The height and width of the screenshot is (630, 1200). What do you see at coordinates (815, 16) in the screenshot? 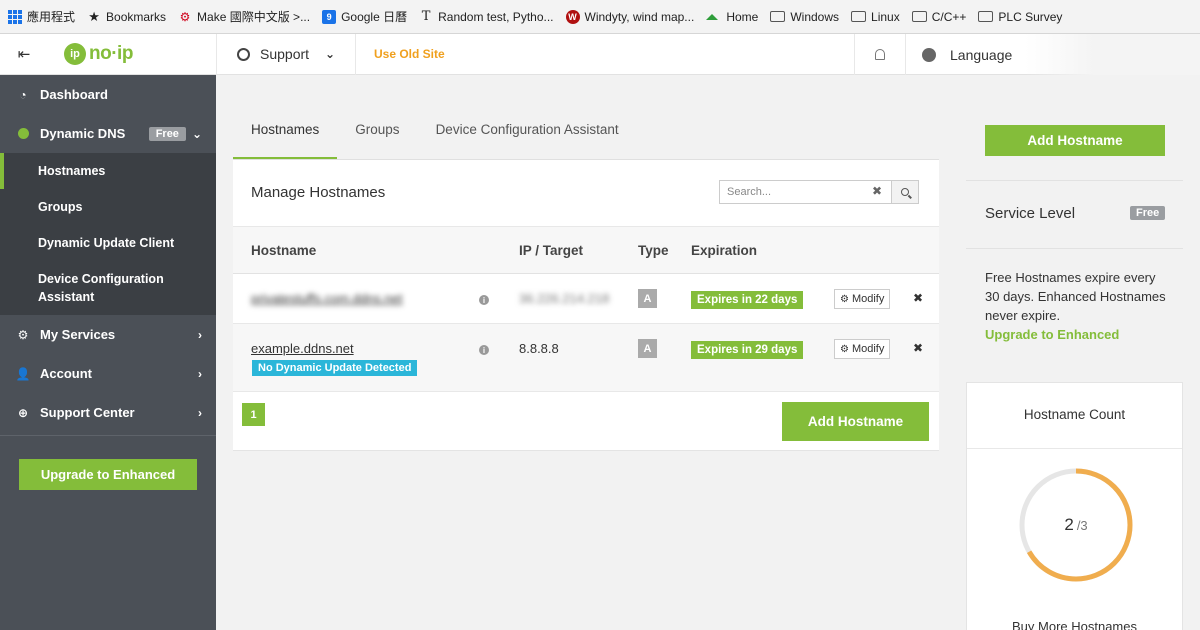
I see `bookmark-label: Windows` at bounding box center [815, 16].